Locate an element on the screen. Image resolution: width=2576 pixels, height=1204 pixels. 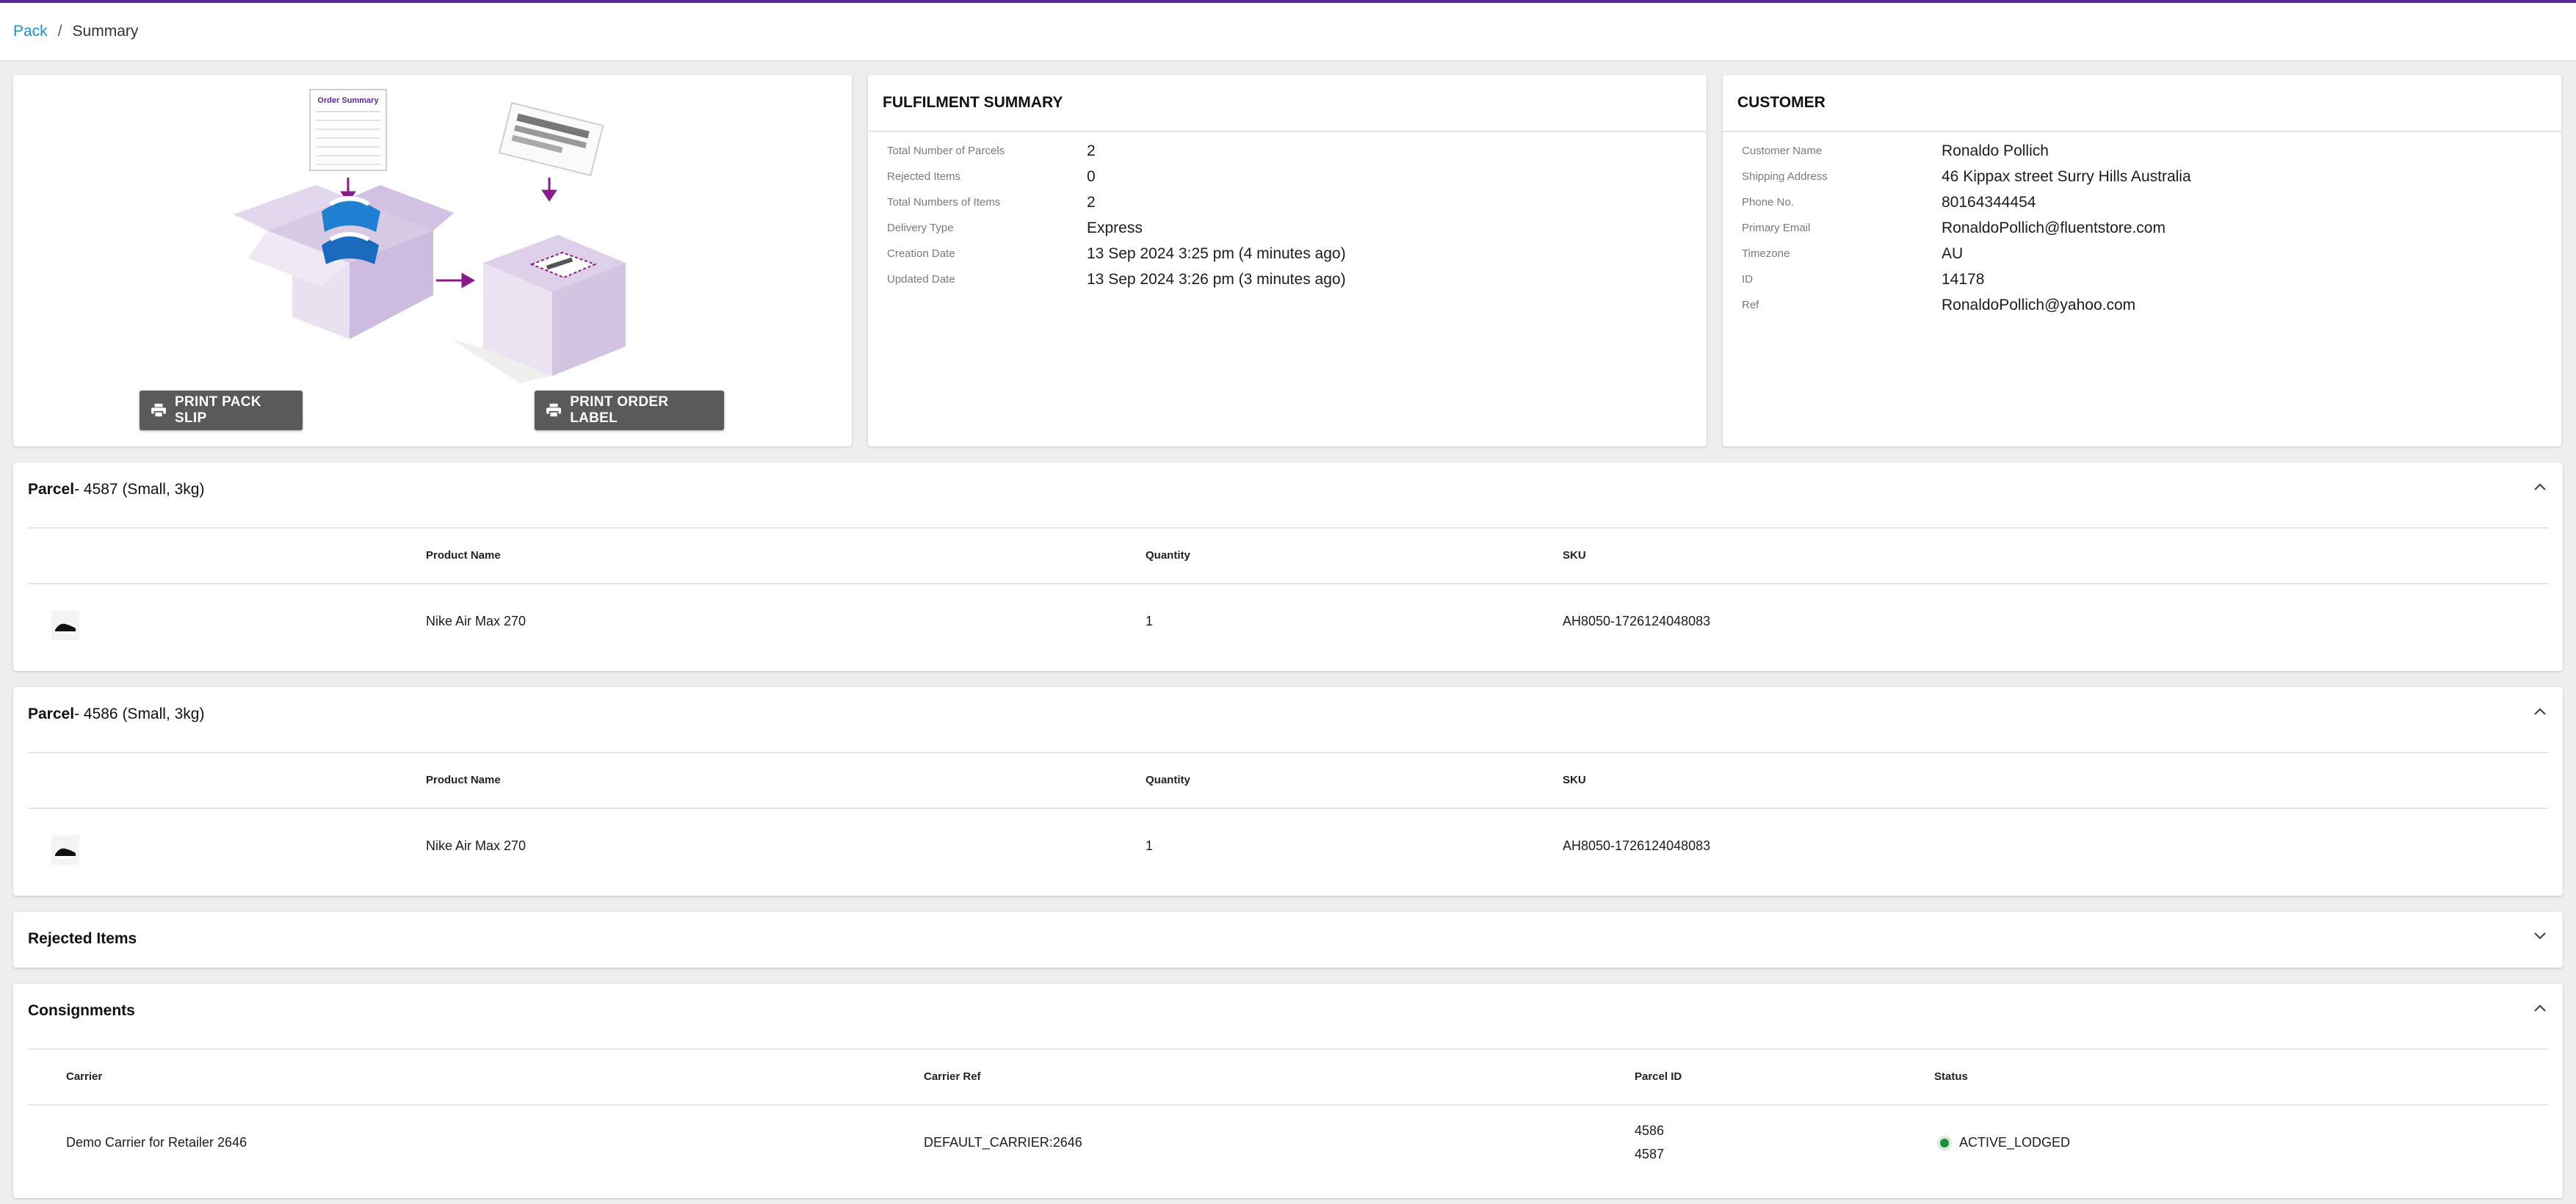
print-order-label-button: PRINT ORDER LABEL is located at coordinates (629, 410).